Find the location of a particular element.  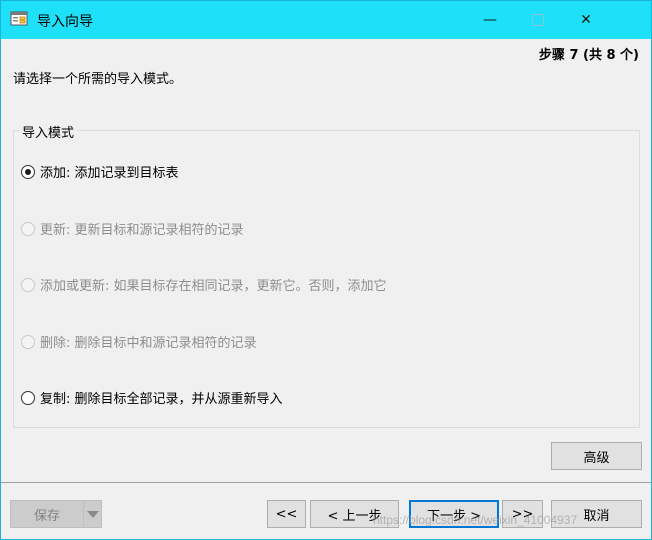

radio-option-update: 更新: 更新目标和源记录相符的记录 is located at coordinates (132, 228).